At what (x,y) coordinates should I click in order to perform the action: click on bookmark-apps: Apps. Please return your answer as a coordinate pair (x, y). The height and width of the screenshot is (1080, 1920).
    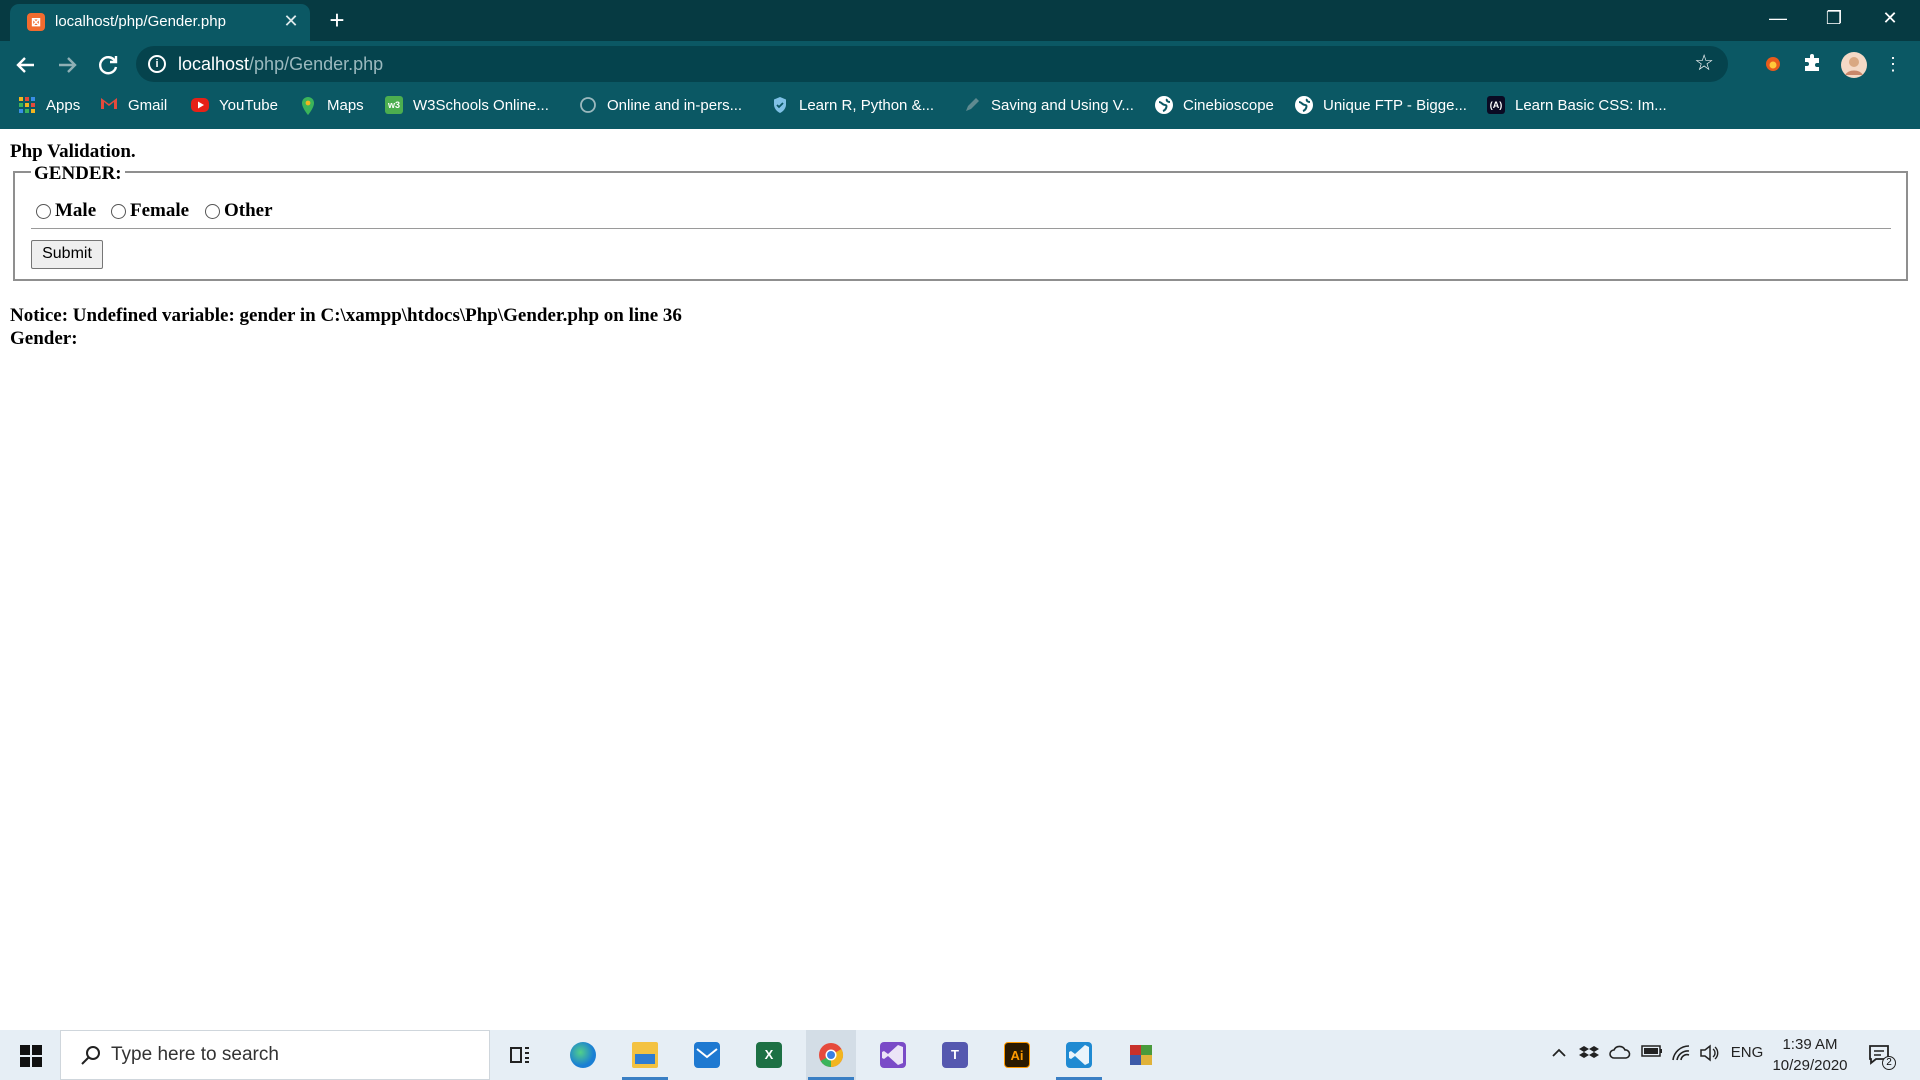
    Looking at the image, I should click on (49, 105).